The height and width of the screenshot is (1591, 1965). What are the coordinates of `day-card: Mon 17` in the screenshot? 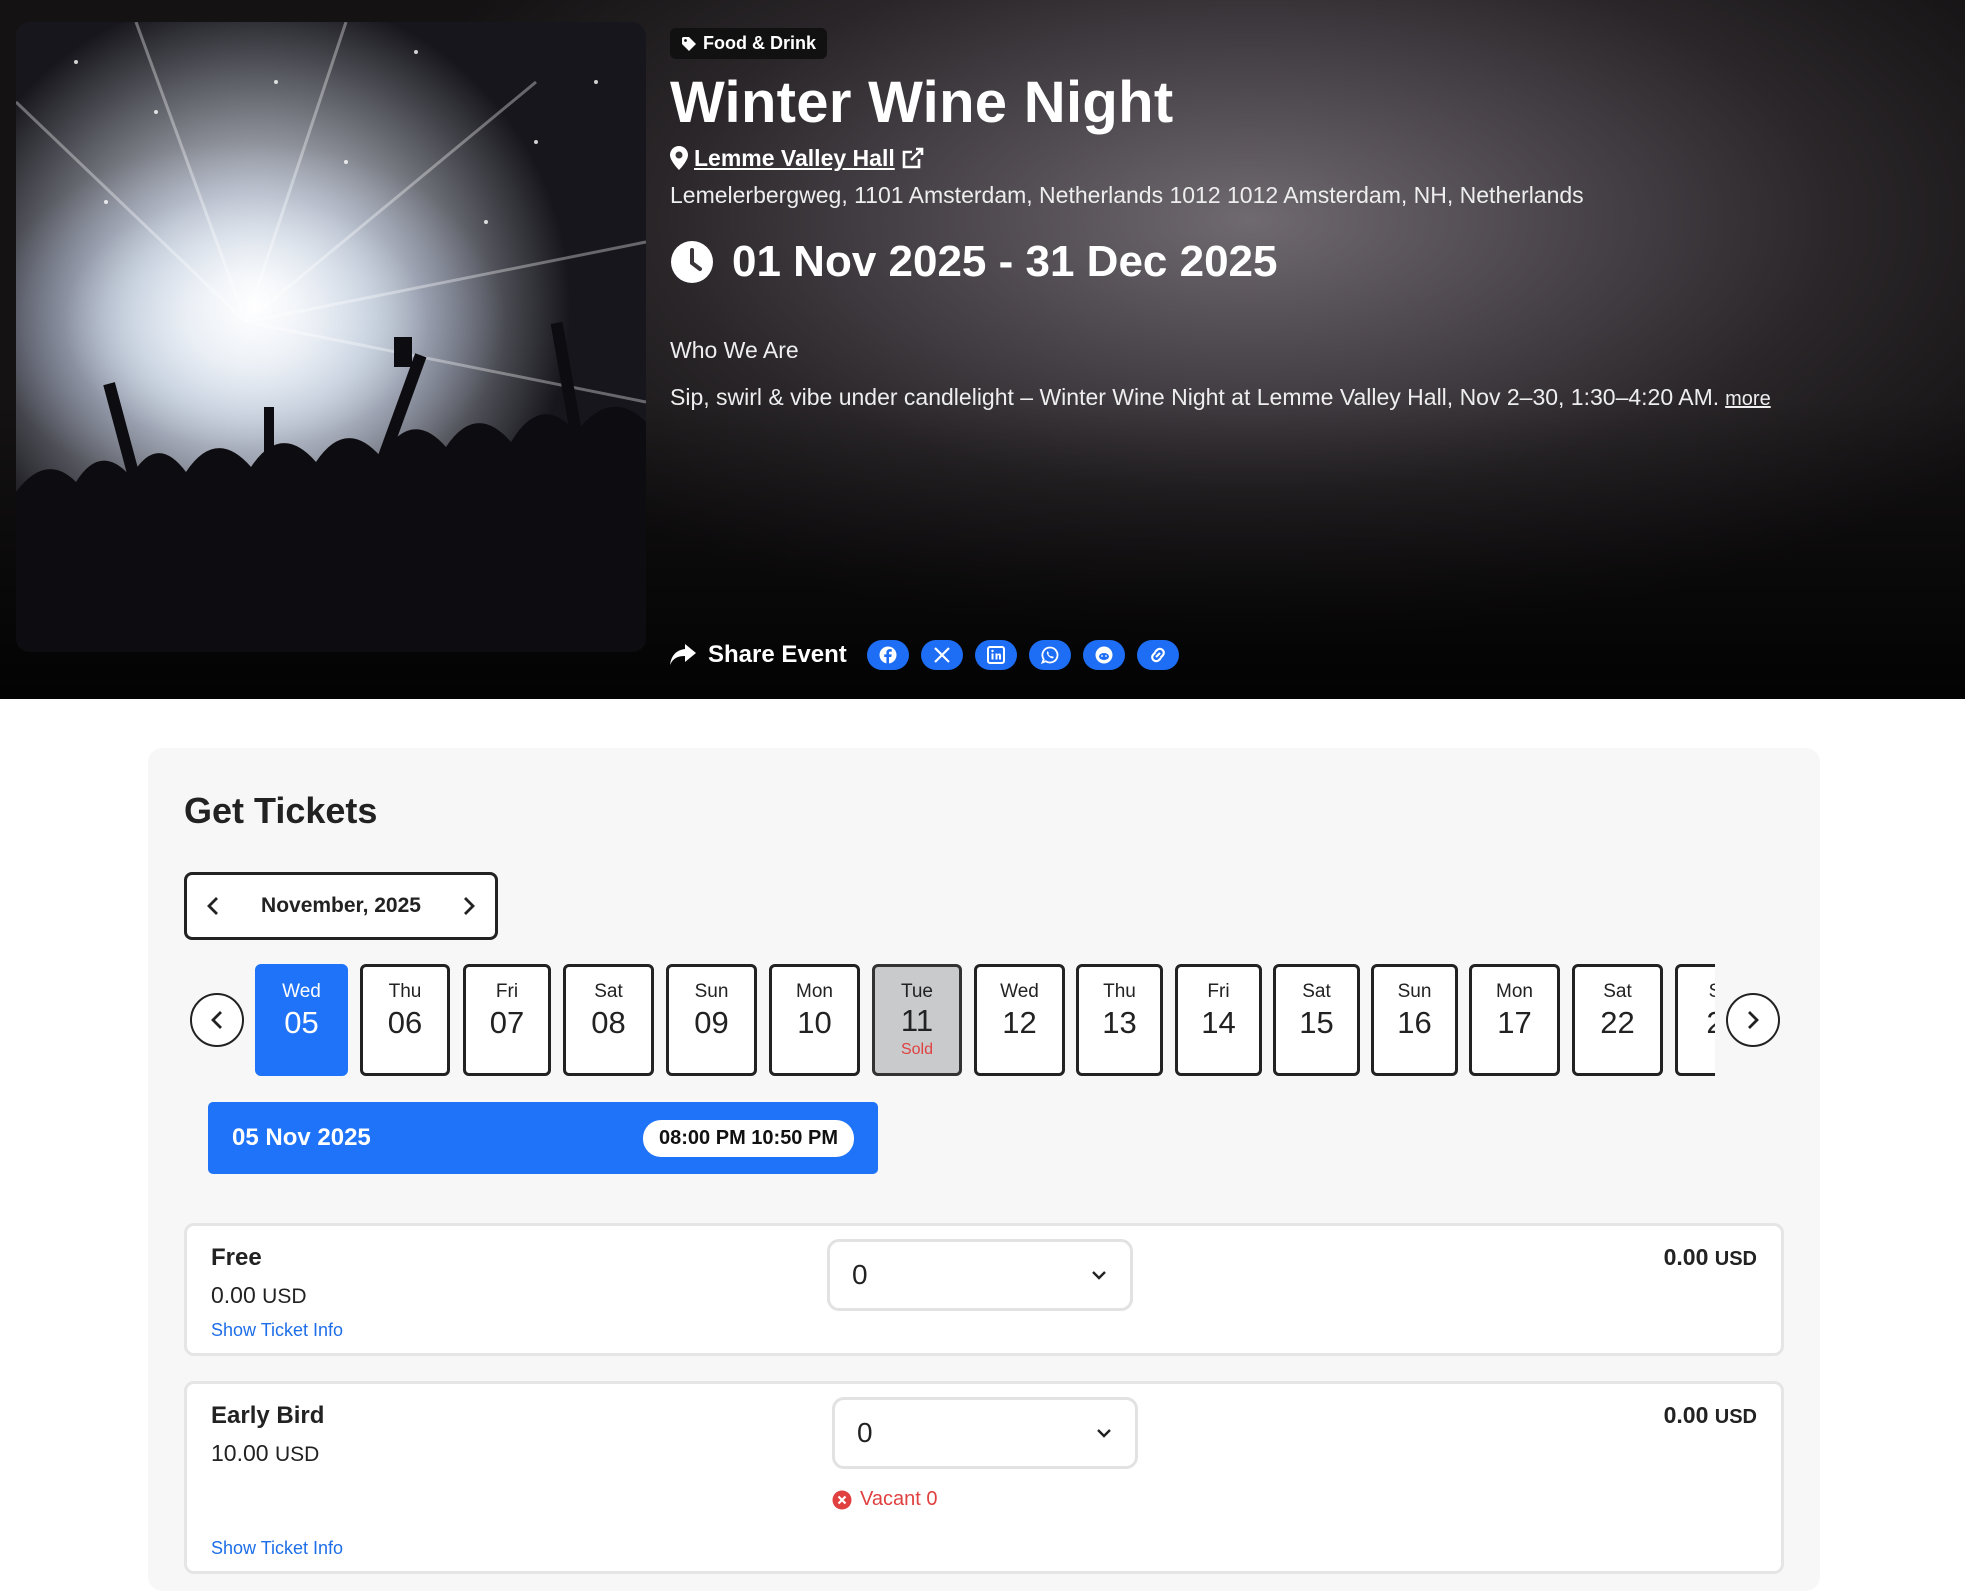 It's located at (1514, 1020).